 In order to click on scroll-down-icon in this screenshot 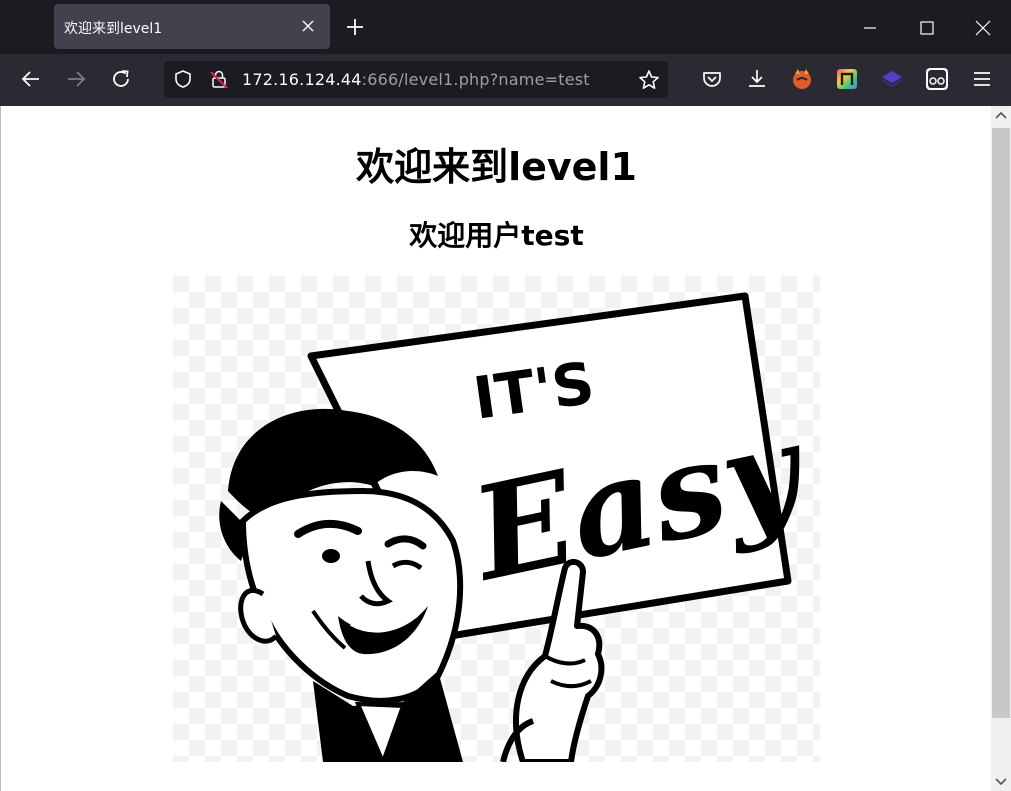, I will do `click(1001, 781)`.